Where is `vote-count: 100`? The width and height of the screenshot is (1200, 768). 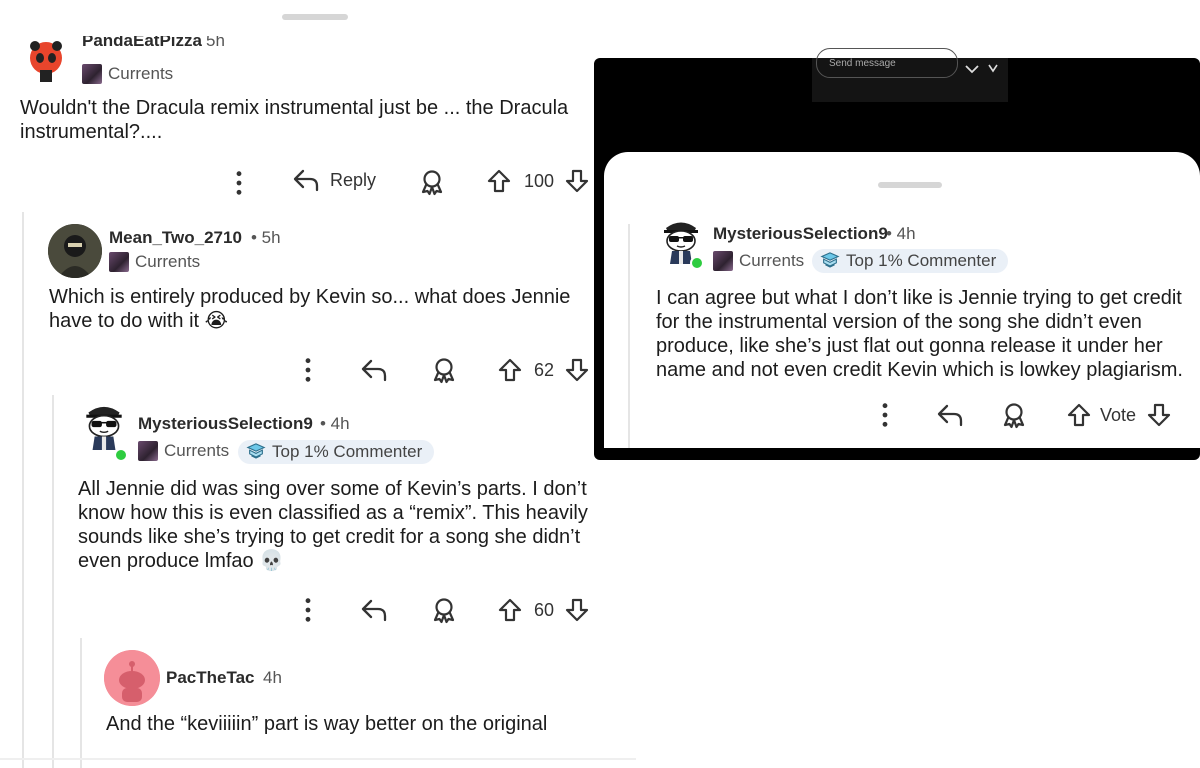 vote-count: 100 is located at coordinates (539, 181).